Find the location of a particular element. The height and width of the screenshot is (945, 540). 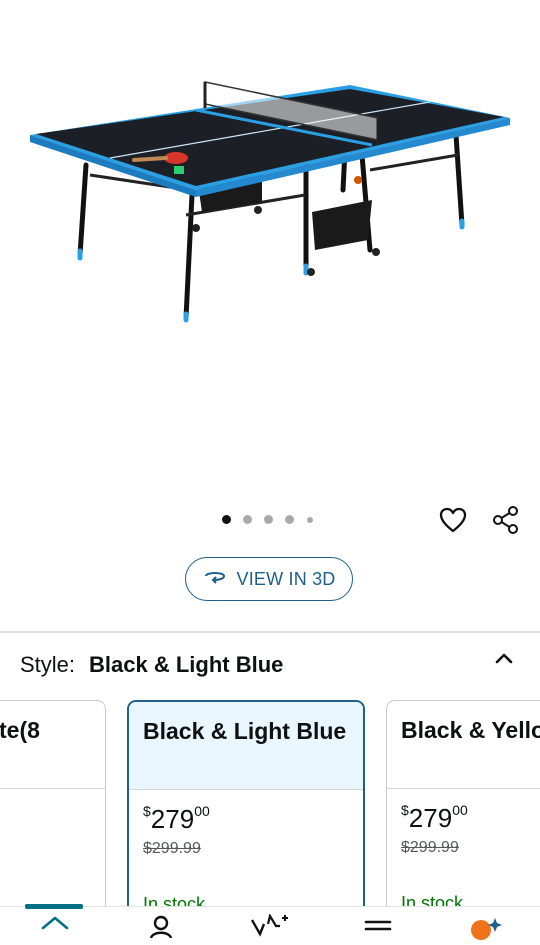

card-title: Black & Light Blue is located at coordinates (246, 746).